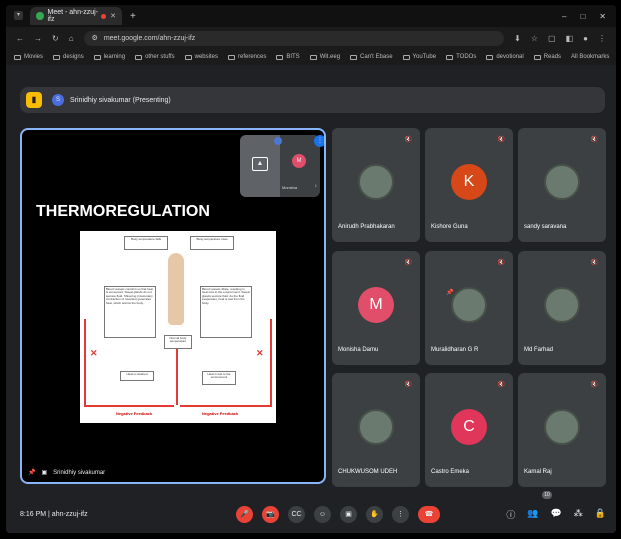 Image resolution: width=621 pixels, height=539 pixels. What do you see at coordinates (348, 514) in the screenshot?
I see `present-button: ▣` at bounding box center [348, 514].